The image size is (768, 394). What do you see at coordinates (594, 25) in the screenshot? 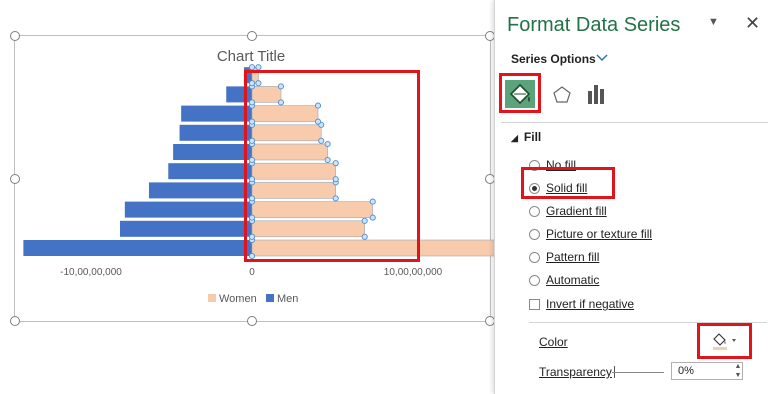
I see `pane-title: Format Data Series` at bounding box center [594, 25].